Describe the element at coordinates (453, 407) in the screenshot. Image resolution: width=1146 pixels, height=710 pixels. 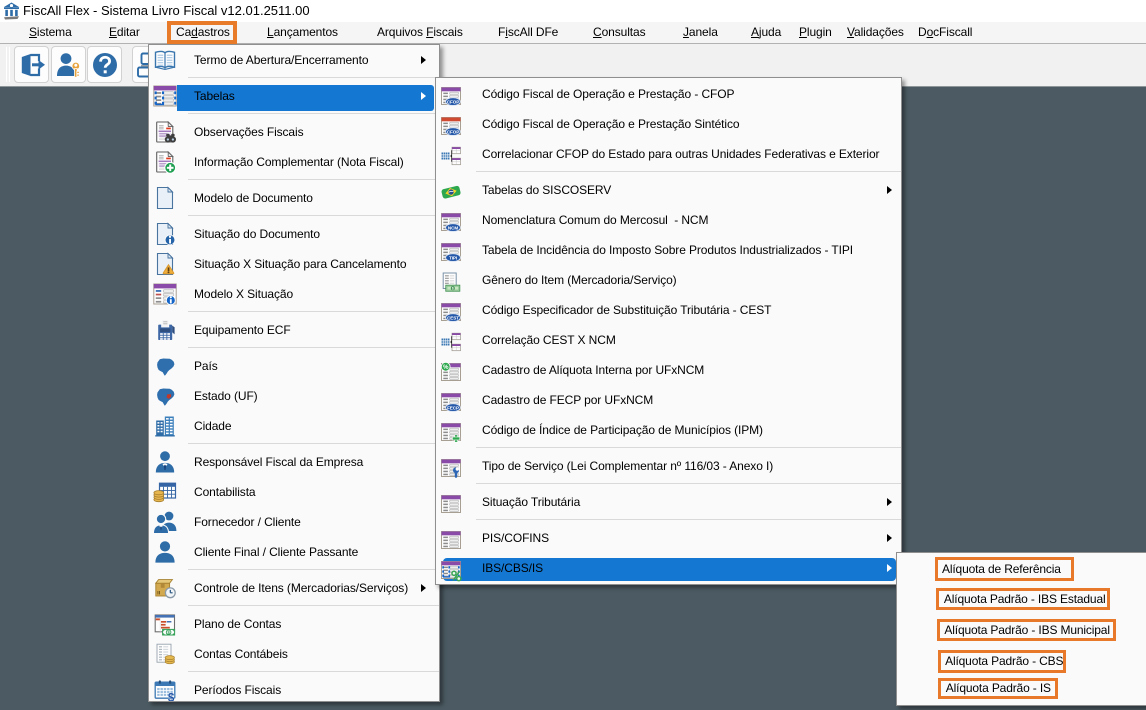
I see `svg-text: FECP` at that location.